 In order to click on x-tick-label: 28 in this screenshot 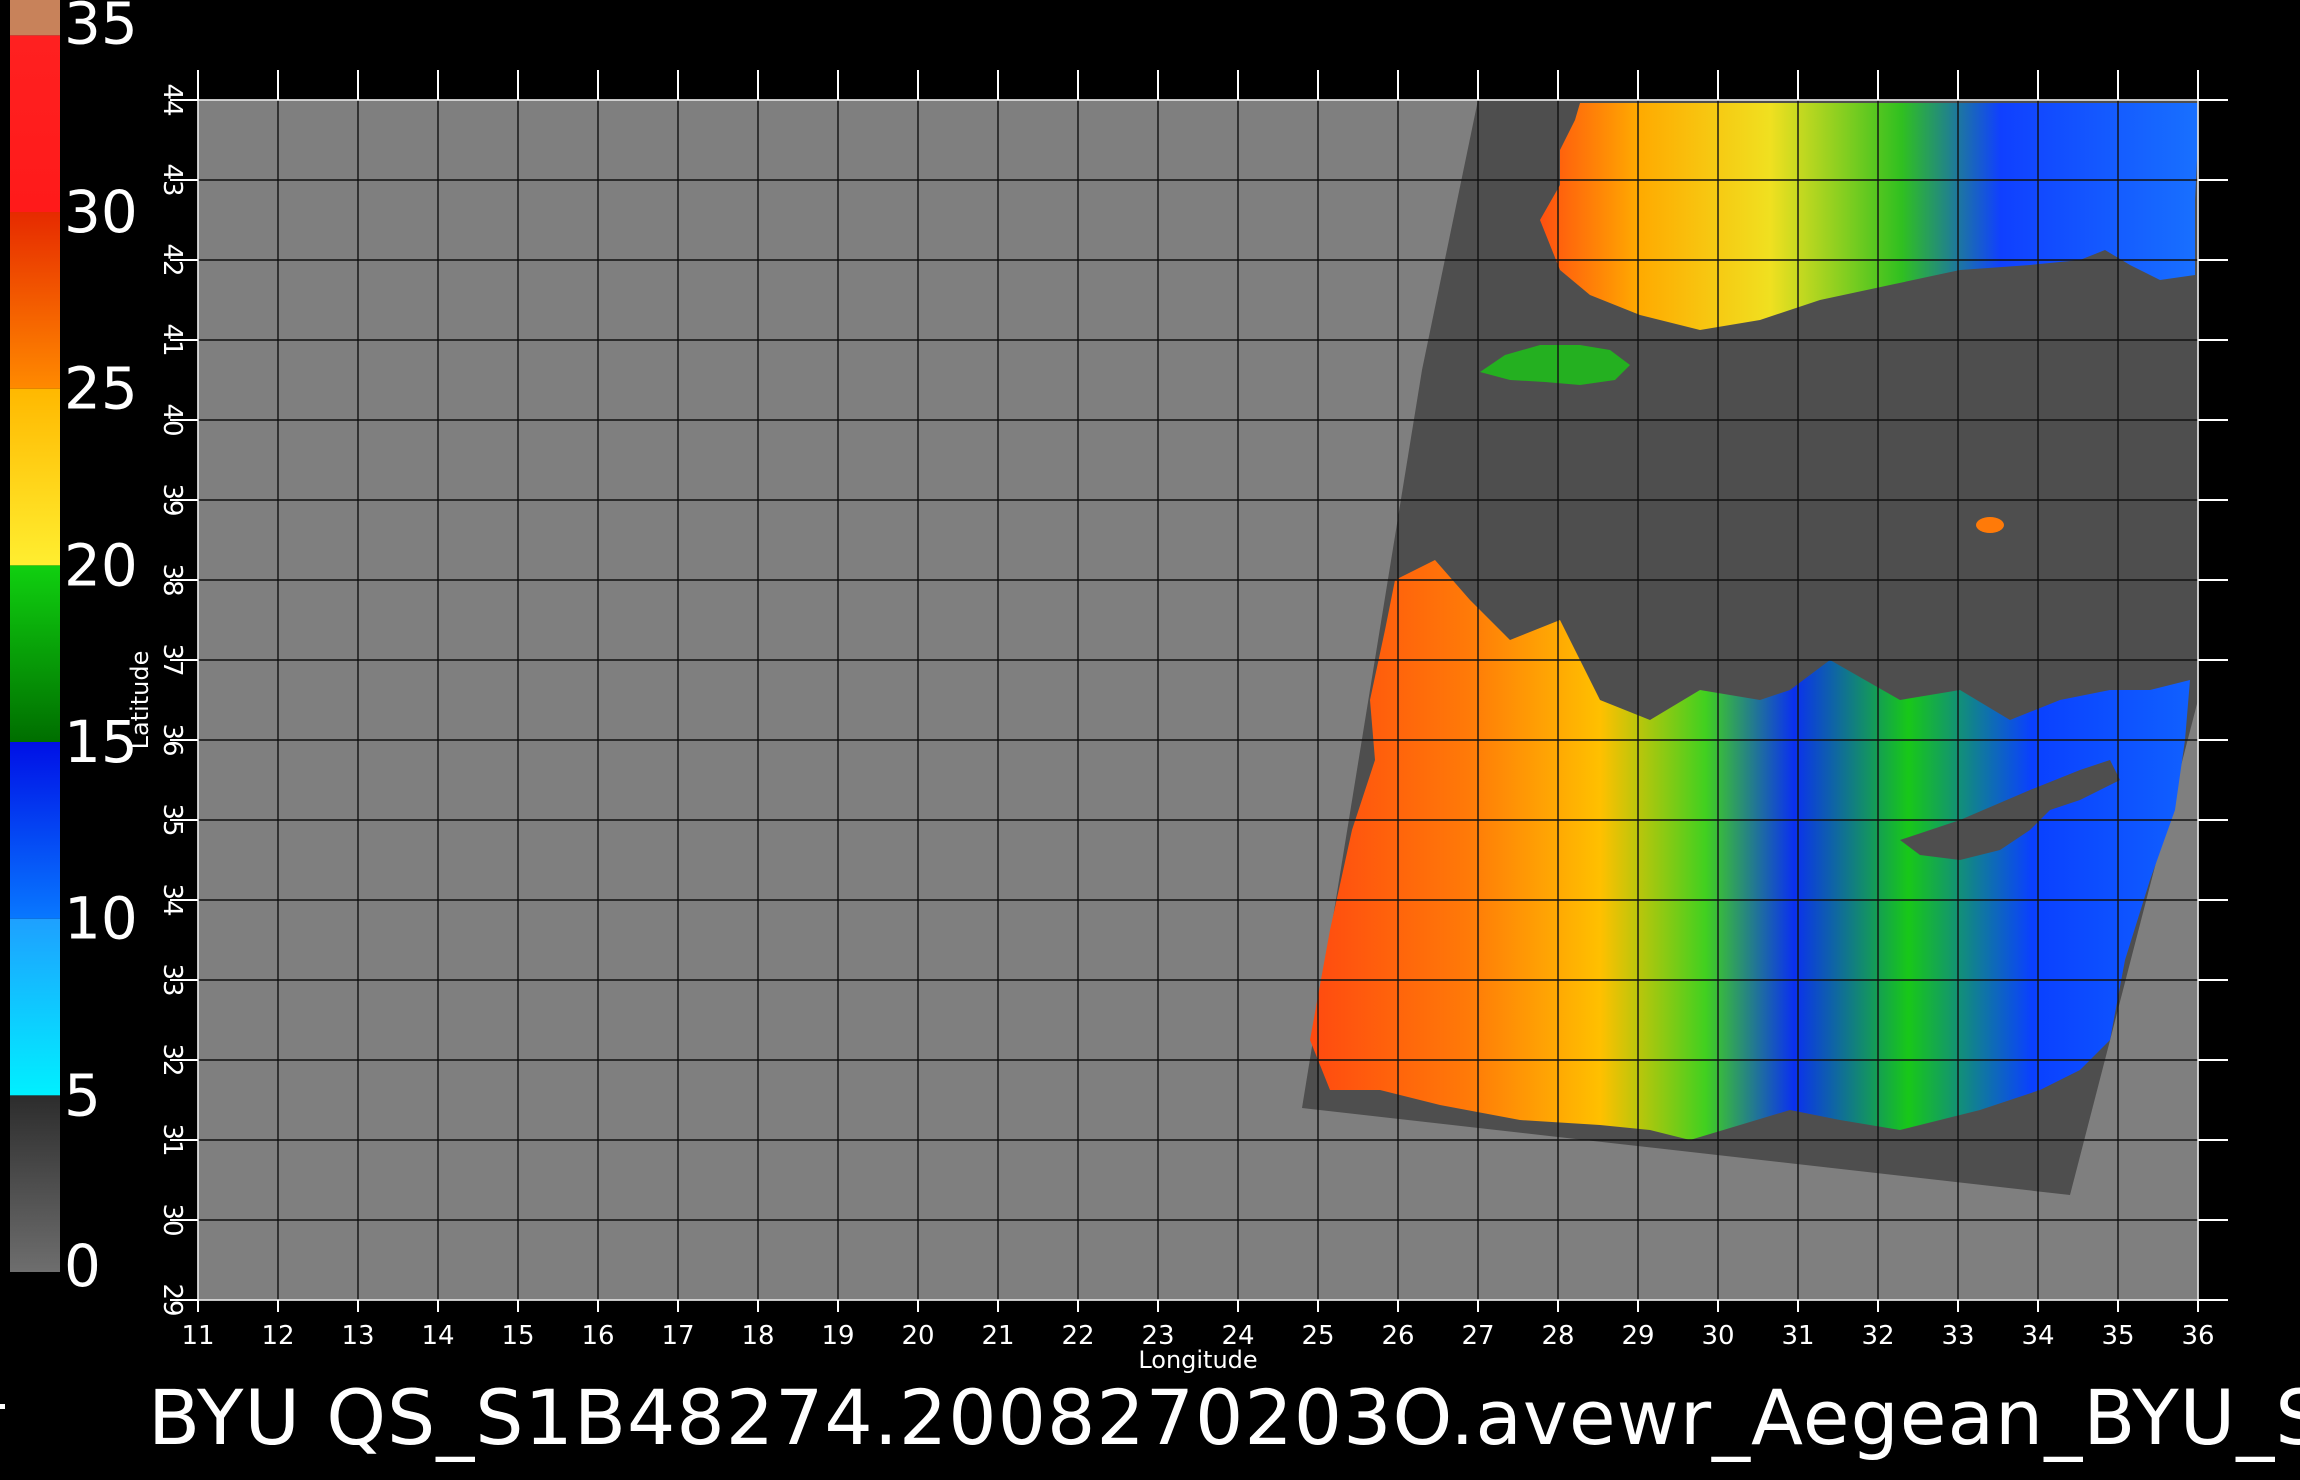, I will do `click(1557, 1336)`.